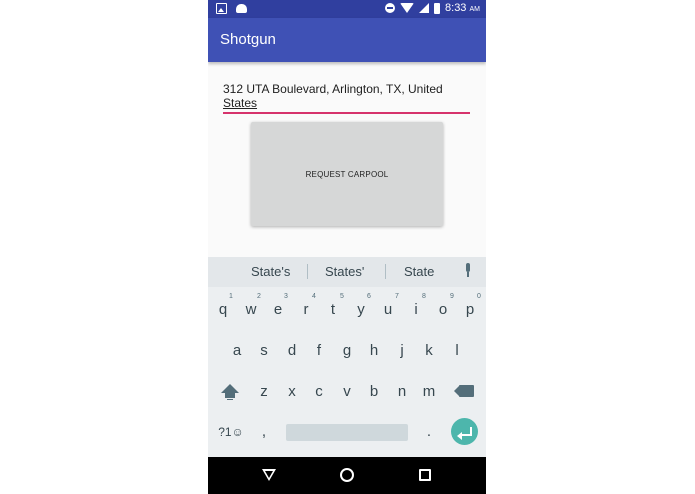 The width and height of the screenshot is (695, 494). What do you see at coordinates (259, 296) in the screenshot?
I see `key-hint: 2` at bounding box center [259, 296].